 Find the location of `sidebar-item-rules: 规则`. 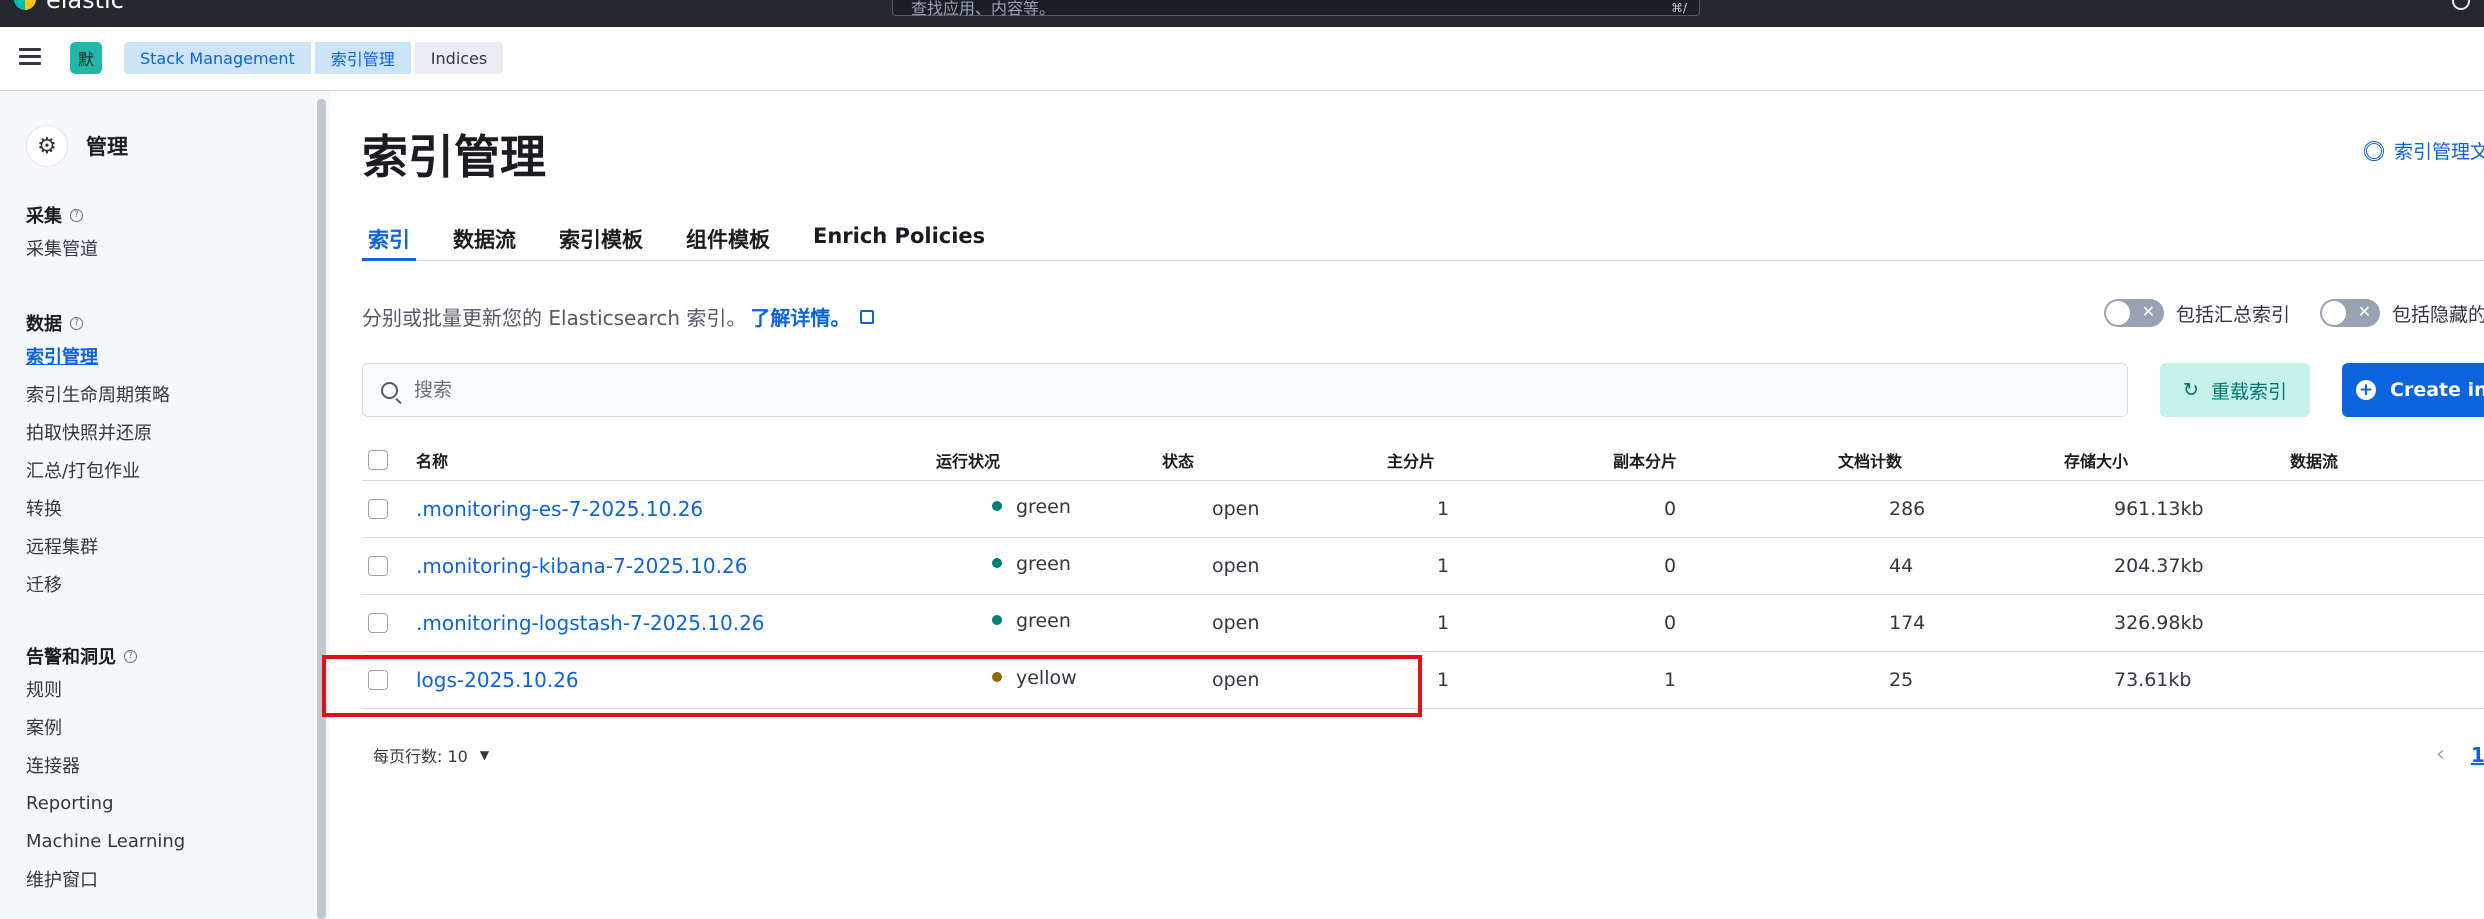

sidebar-item-rules: 规则 is located at coordinates (105, 689).